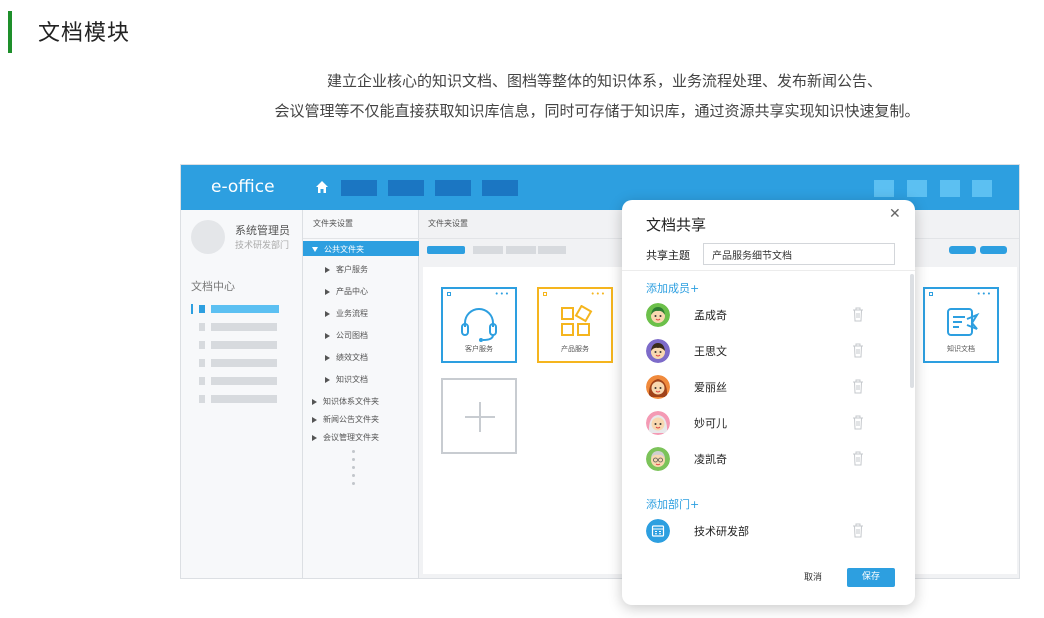  Describe the element at coordinates (766, 351) in the screenshot. I see `member-row: 王思文` at that location.